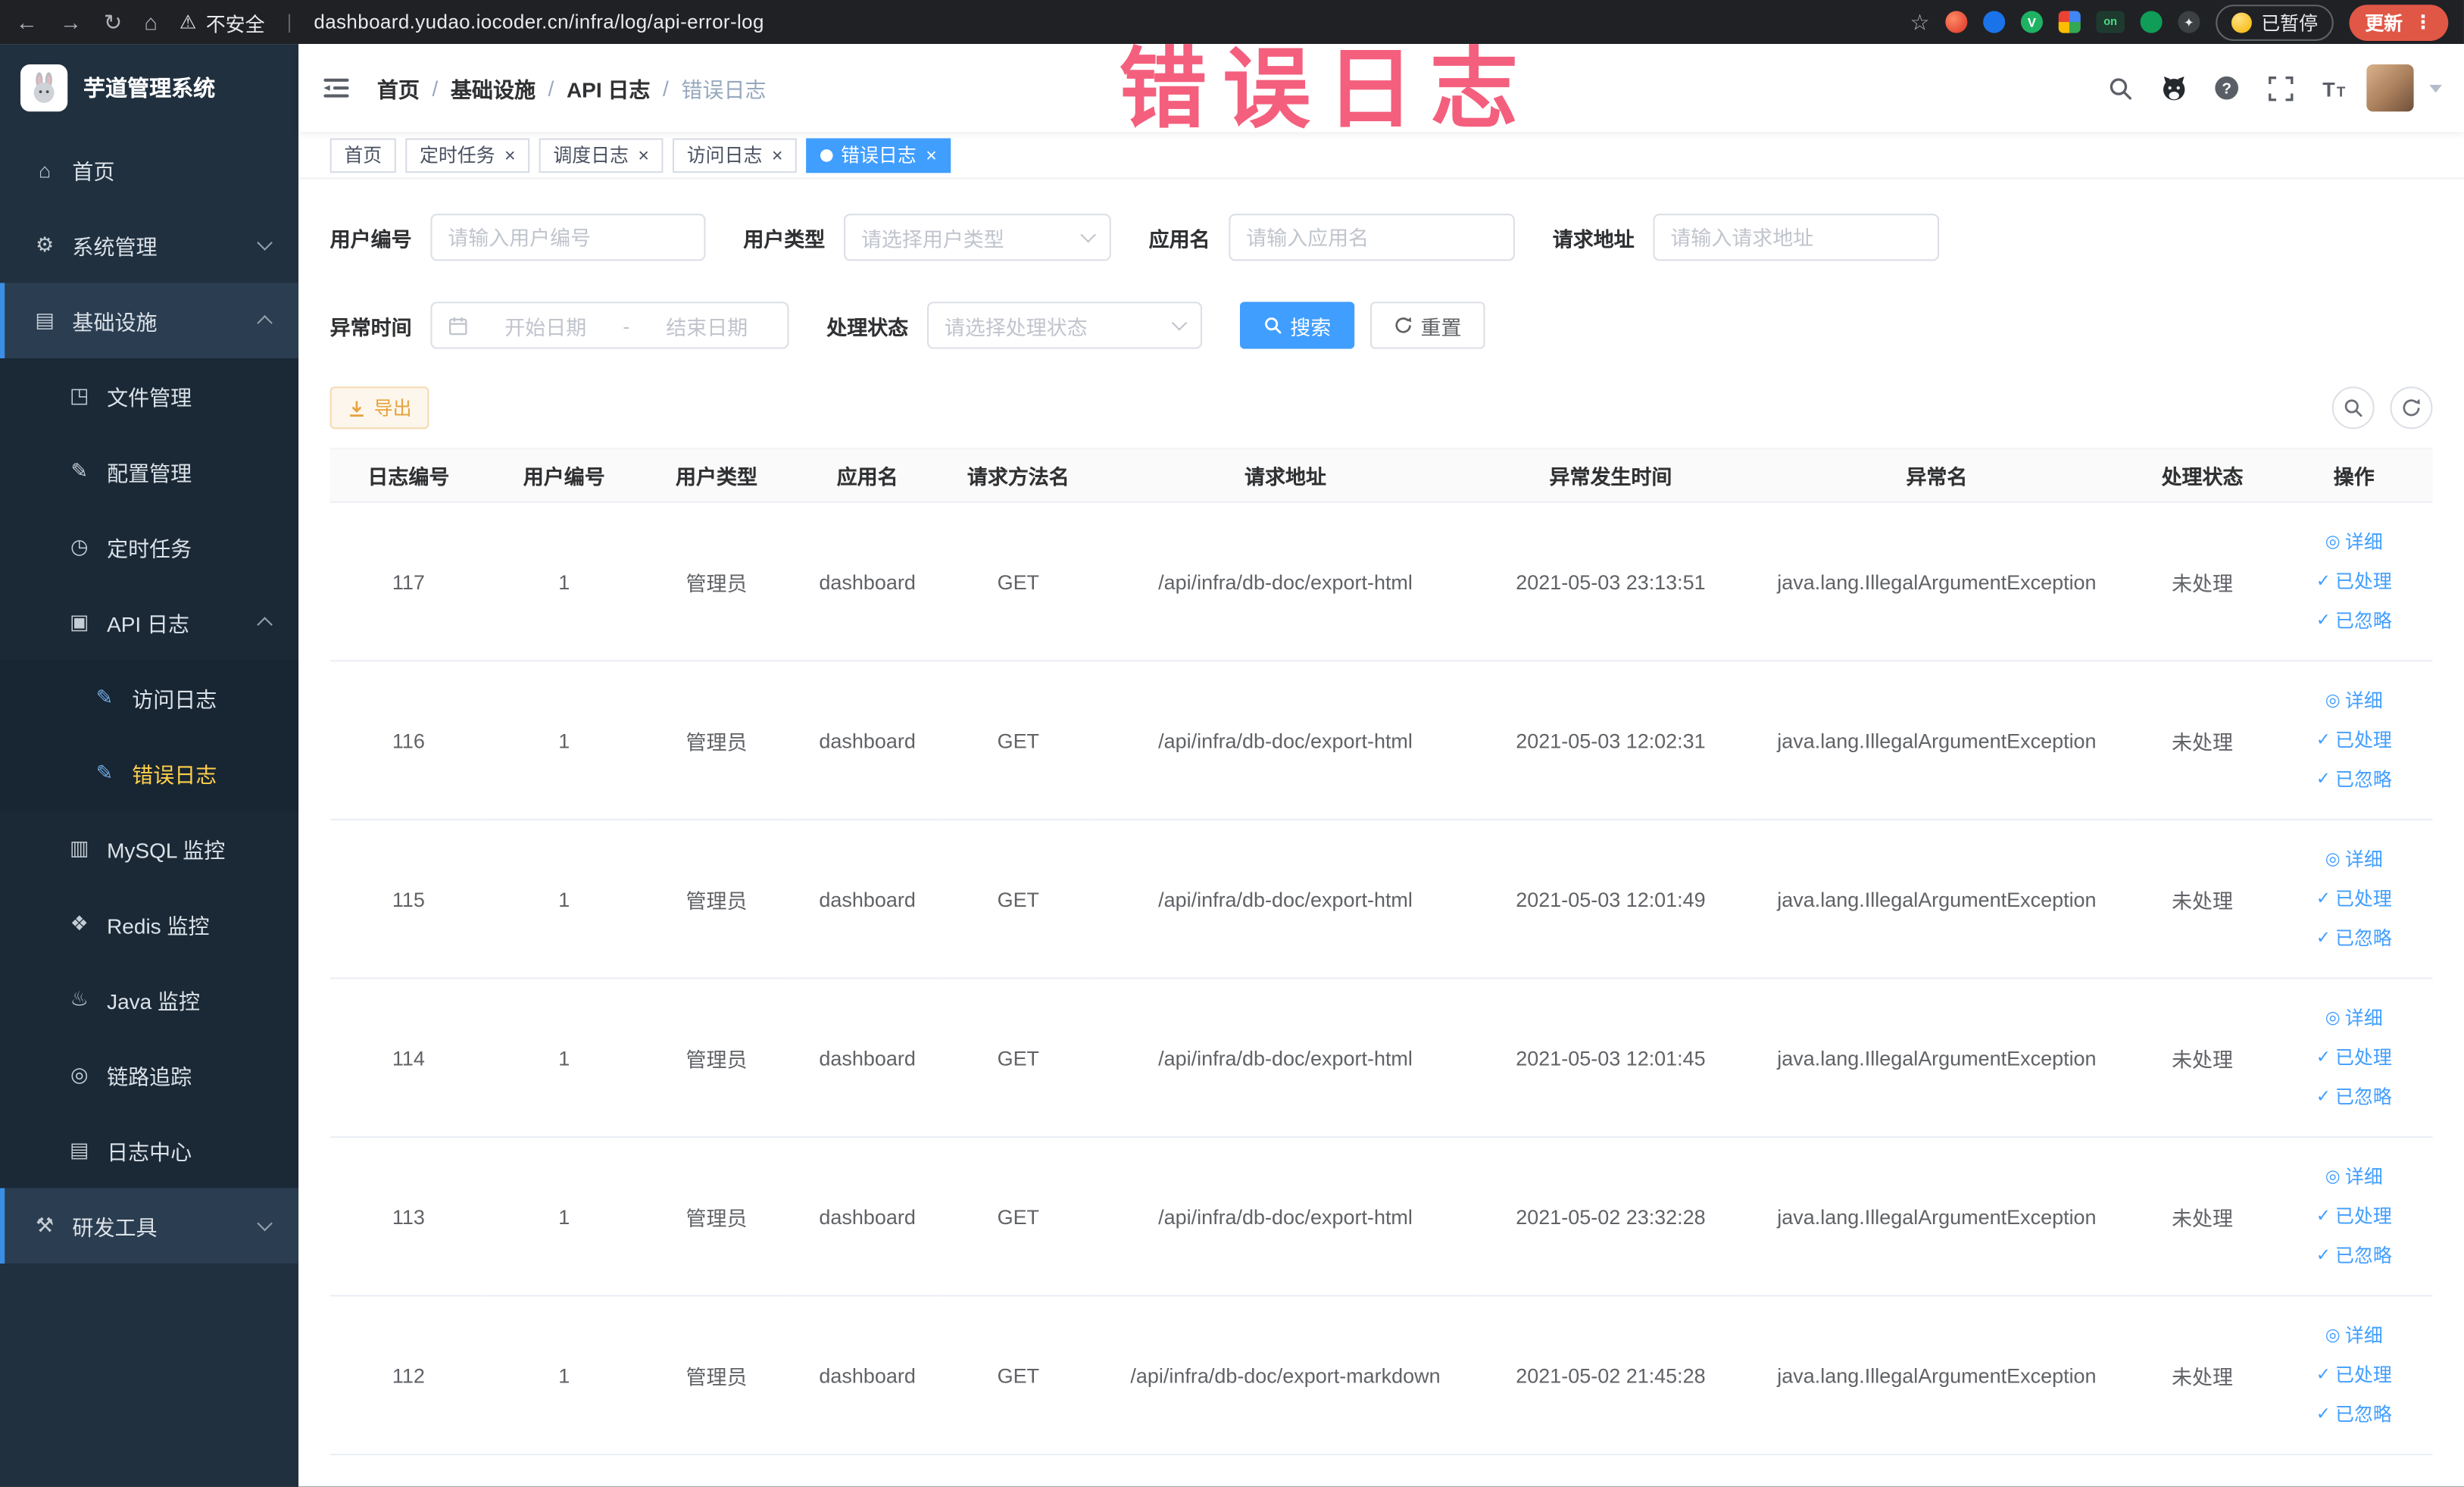 The width and height of the screenshot is (2464, 1487). Describe the element at coordinates (149, 321) in the screenshot. I see `sidebar-item: ▤ 基础设施` at that location.